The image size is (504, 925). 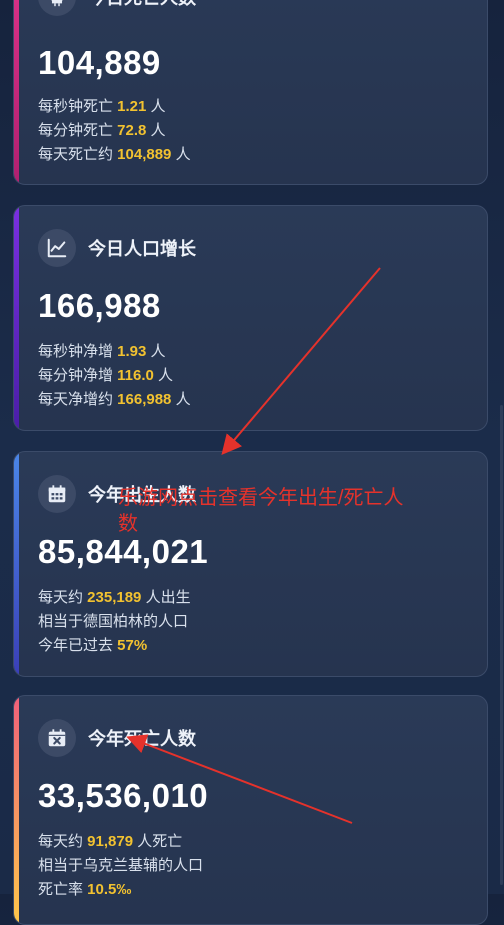 What do you see at coordinates (261, 511) in the screenshot?
I see `annotation-text: 乐游网点击查看今年出生/死亡人数` at bounding box center [261, 511].